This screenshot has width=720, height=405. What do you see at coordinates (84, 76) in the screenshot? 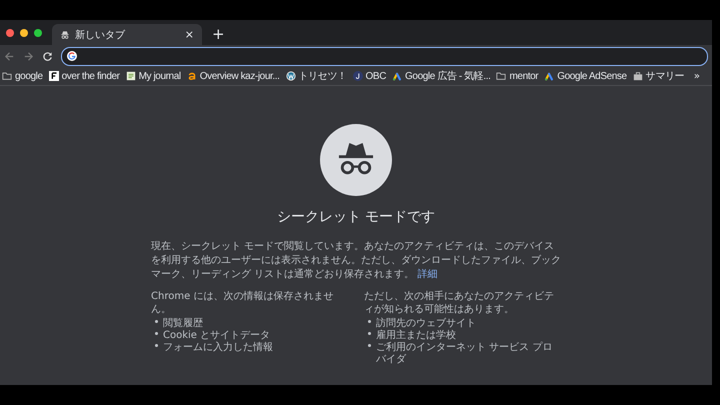
I see `bookmark: over the finder` at bounding box center [84, 76].